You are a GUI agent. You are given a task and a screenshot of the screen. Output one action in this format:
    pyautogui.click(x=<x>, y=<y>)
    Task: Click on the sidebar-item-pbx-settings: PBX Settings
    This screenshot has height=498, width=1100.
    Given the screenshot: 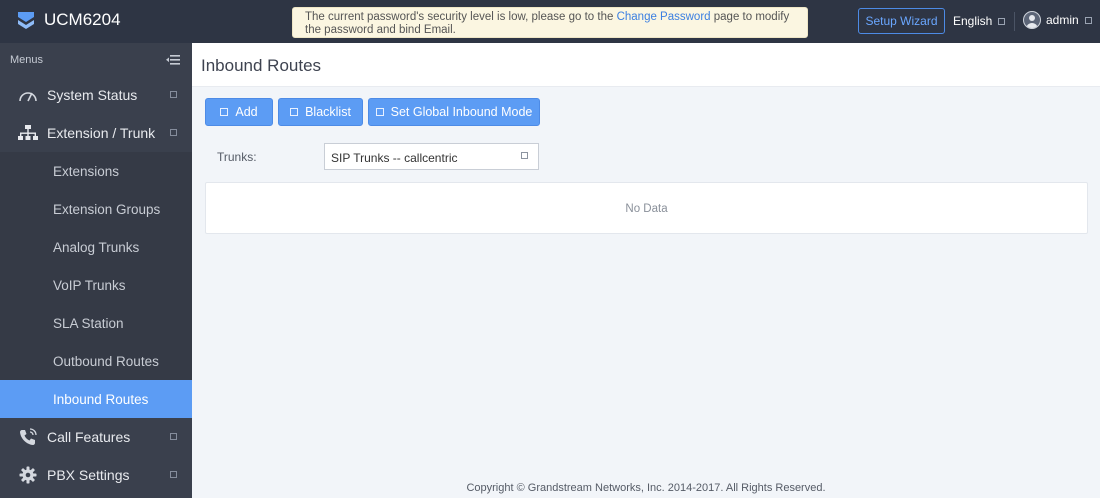 What is the action you would take?
    pyautogui.click(x=96, y=475)
    